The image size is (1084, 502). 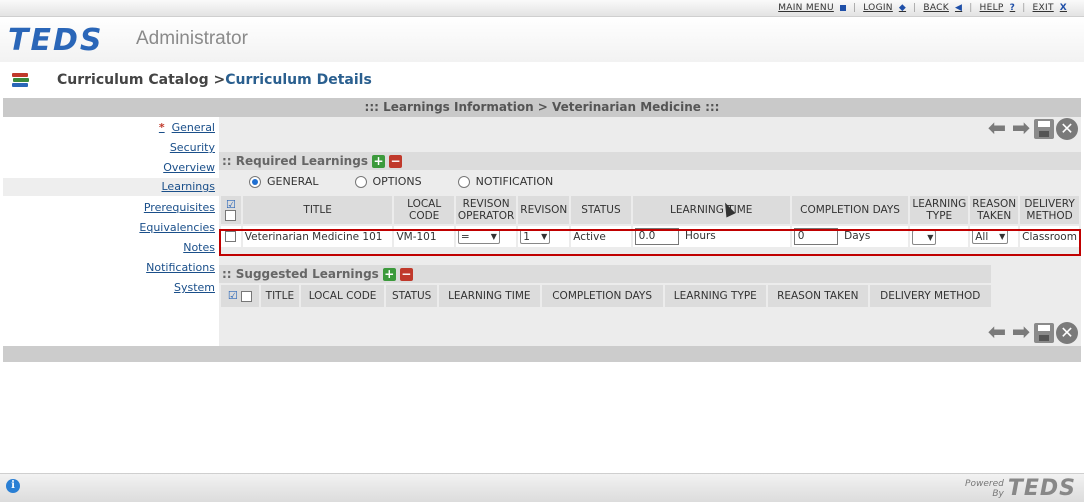 I want to click on row-status: Active, so click(x=601, y=236).